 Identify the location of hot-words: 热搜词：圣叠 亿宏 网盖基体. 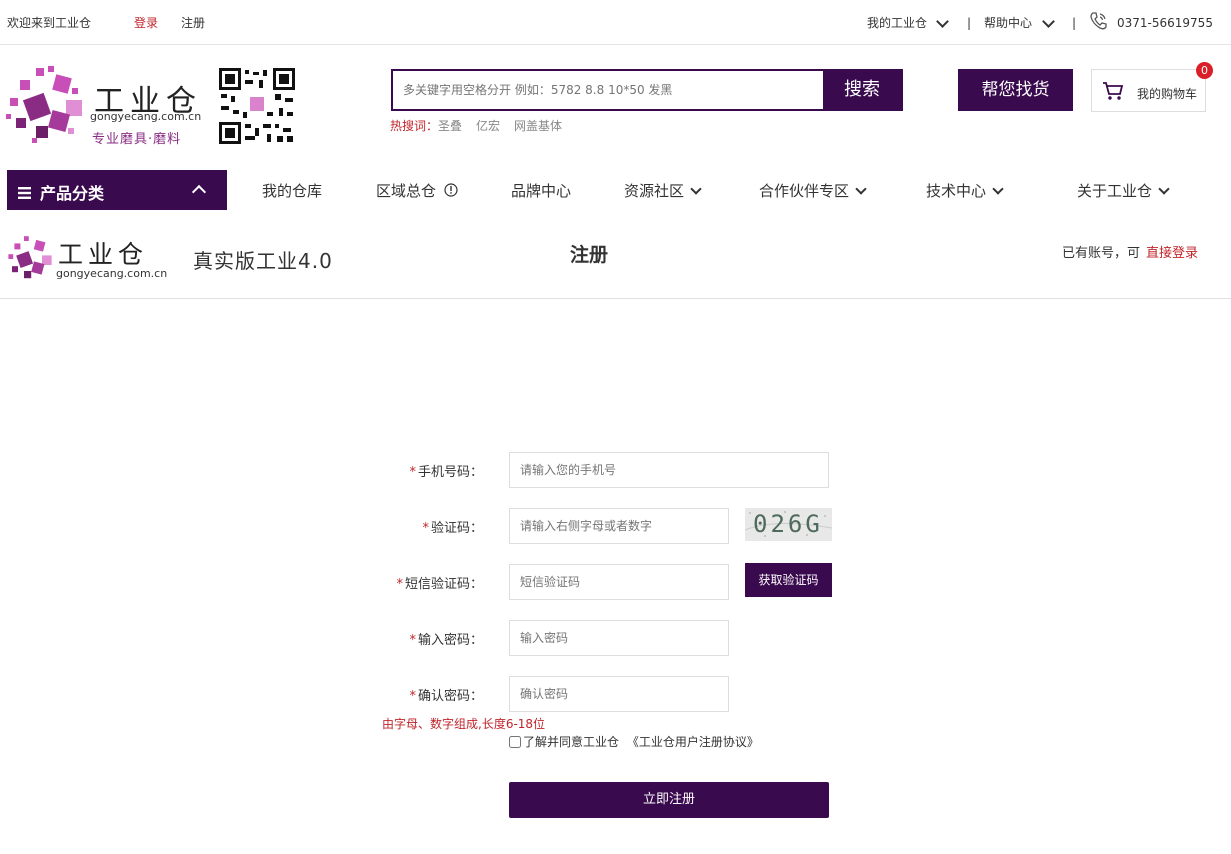
(483, 125).